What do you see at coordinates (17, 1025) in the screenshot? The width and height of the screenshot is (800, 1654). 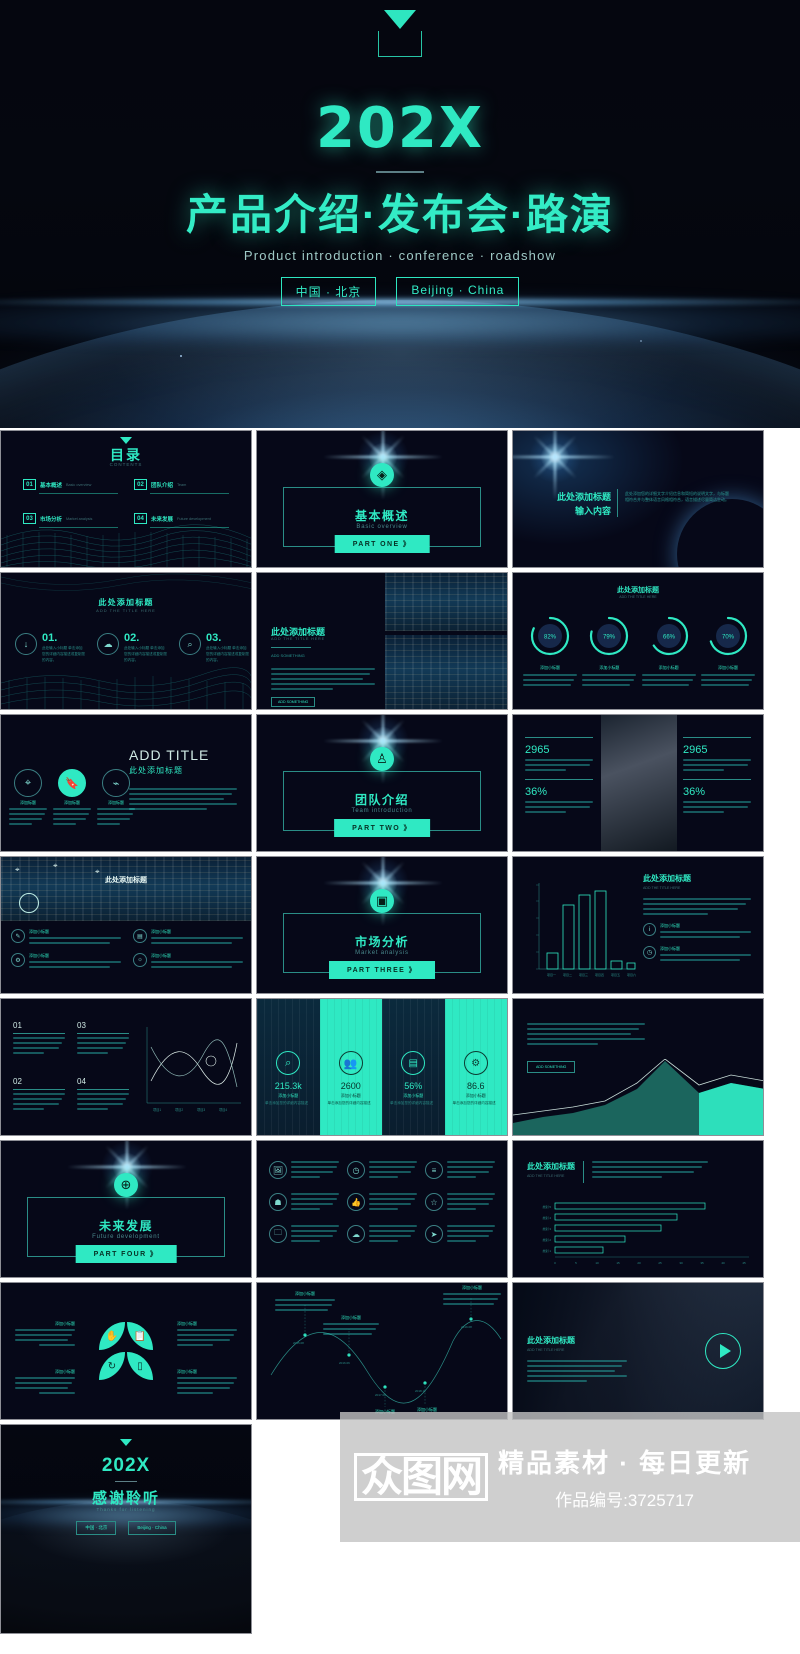 I see `item-number: 01` at bounding box center [17, 1025].